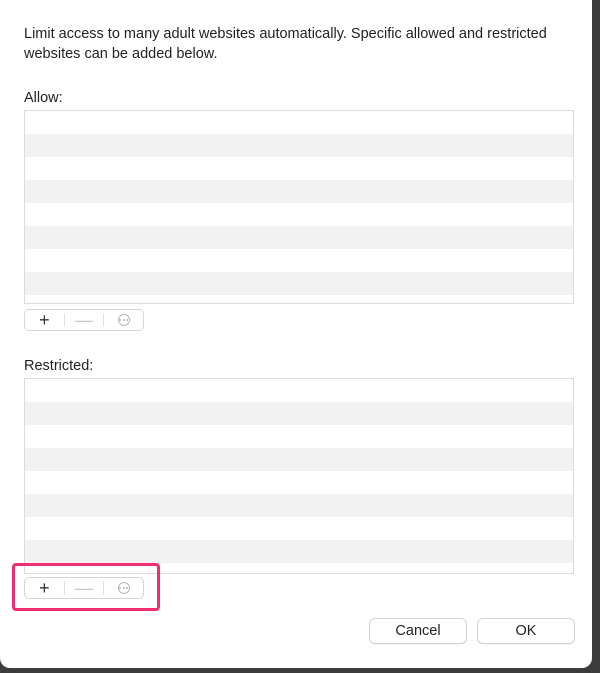 Image resolution: width=600 pixels, height=673 pixels. Describe the element at coordinates (526, 631) in the screenshot. I see `ok-button: OK` at that location.